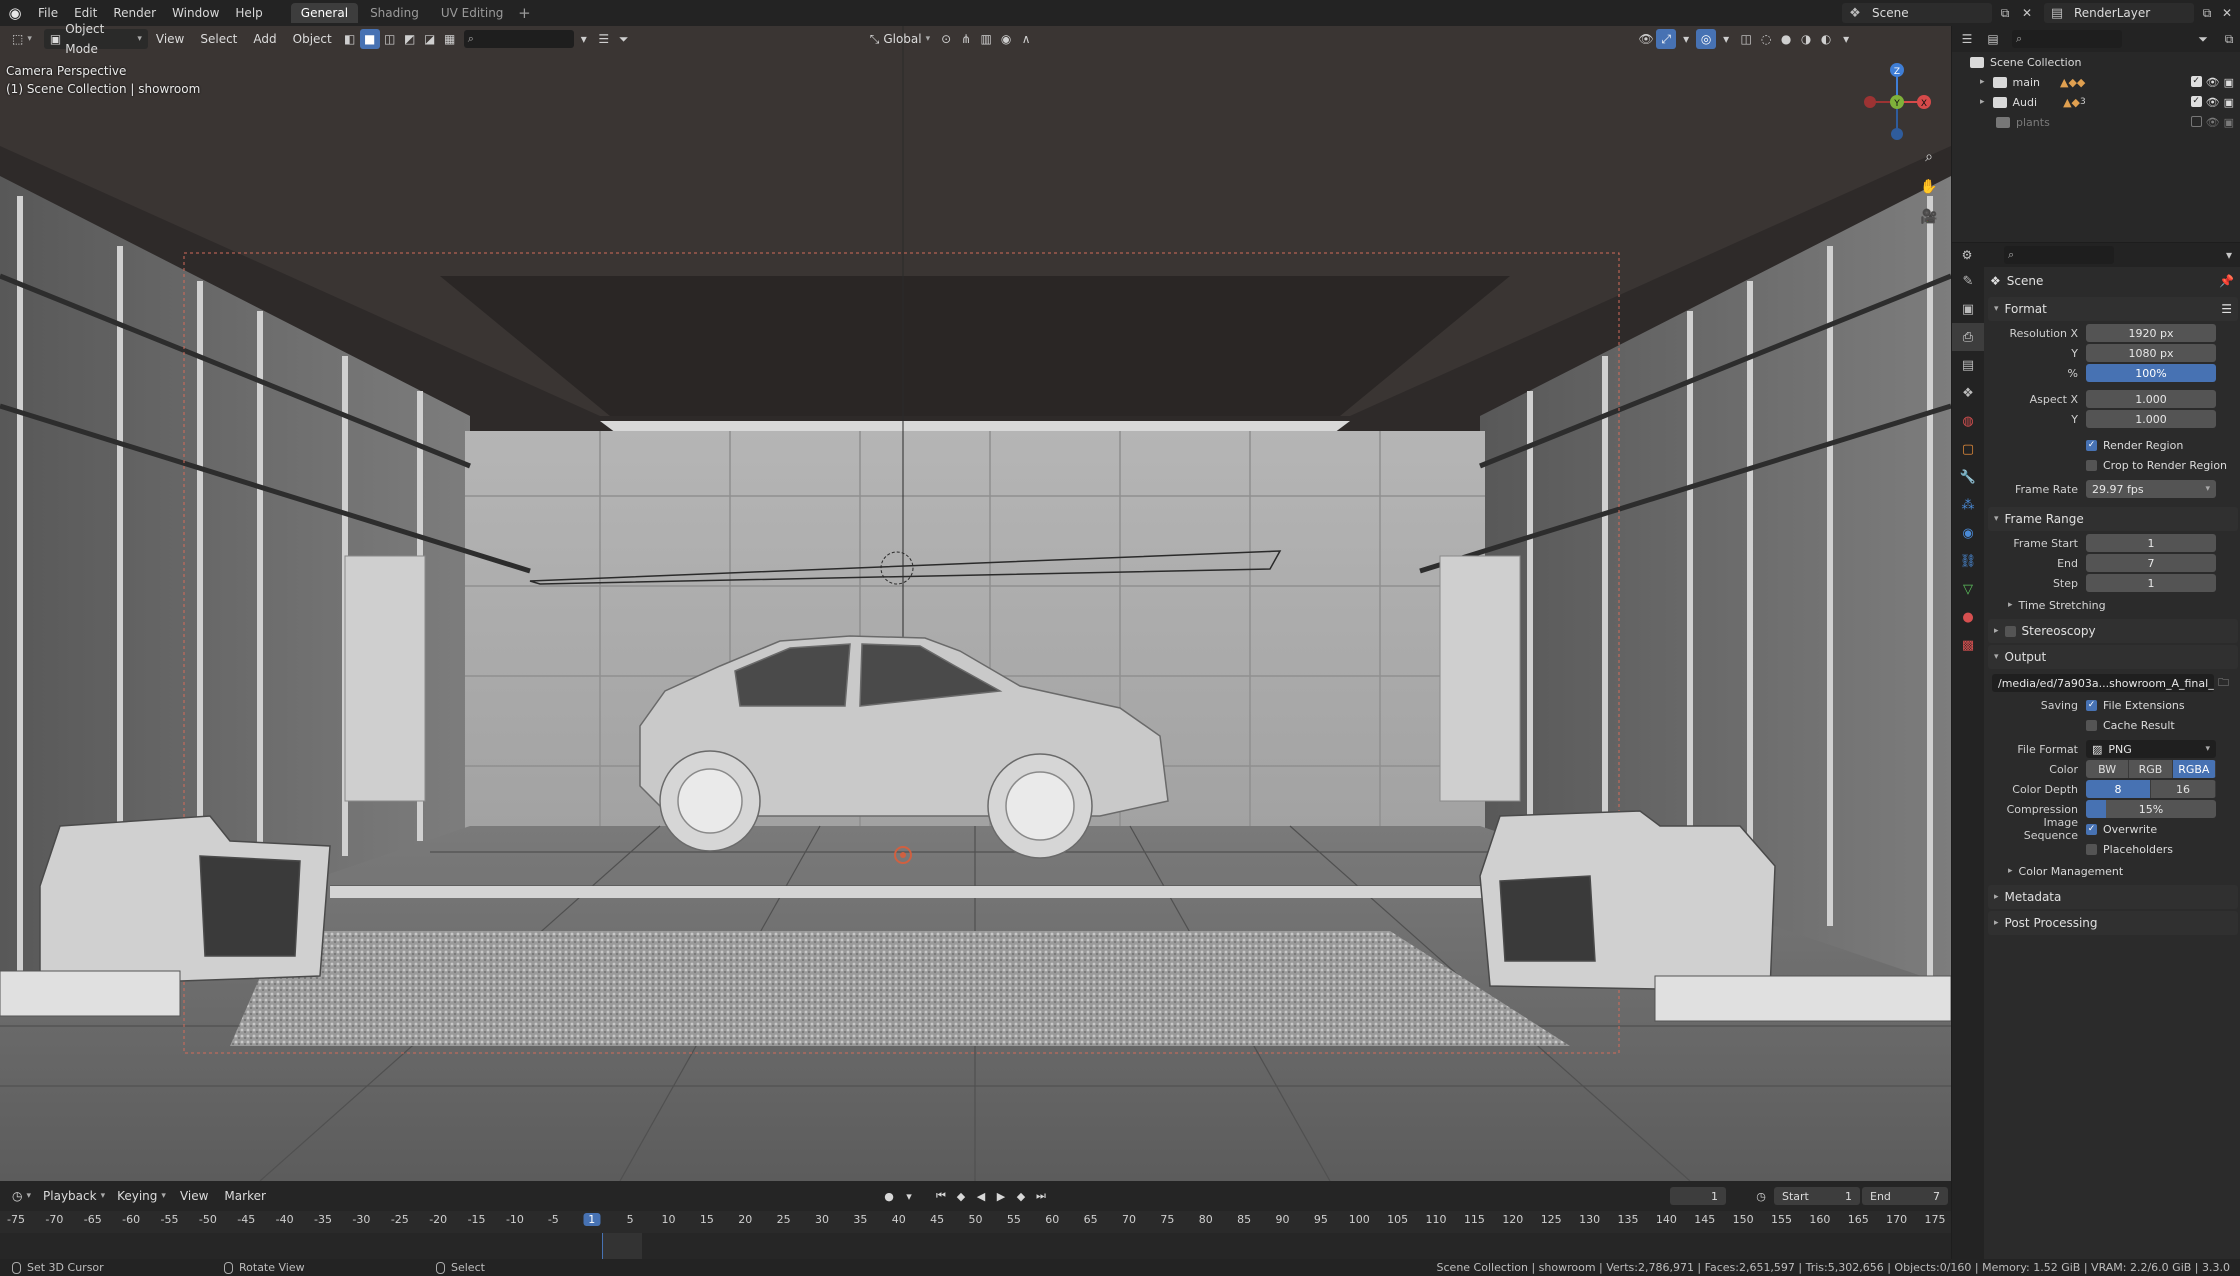 The width and height of the screenshot is (2240, 1276). What do you see at coordinates (15, 13) in the screenshot?
I see `blender-logo-icon: ◉` at bounding box center [15, 13].